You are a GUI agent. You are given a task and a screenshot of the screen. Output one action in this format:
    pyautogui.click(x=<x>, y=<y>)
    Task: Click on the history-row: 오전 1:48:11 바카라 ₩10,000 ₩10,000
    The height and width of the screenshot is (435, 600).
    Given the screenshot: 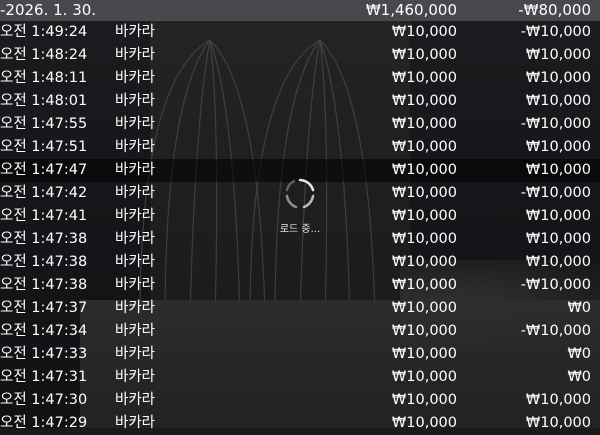 What is the action you would take?
    pyautogui.click(x=300, y=78)
    